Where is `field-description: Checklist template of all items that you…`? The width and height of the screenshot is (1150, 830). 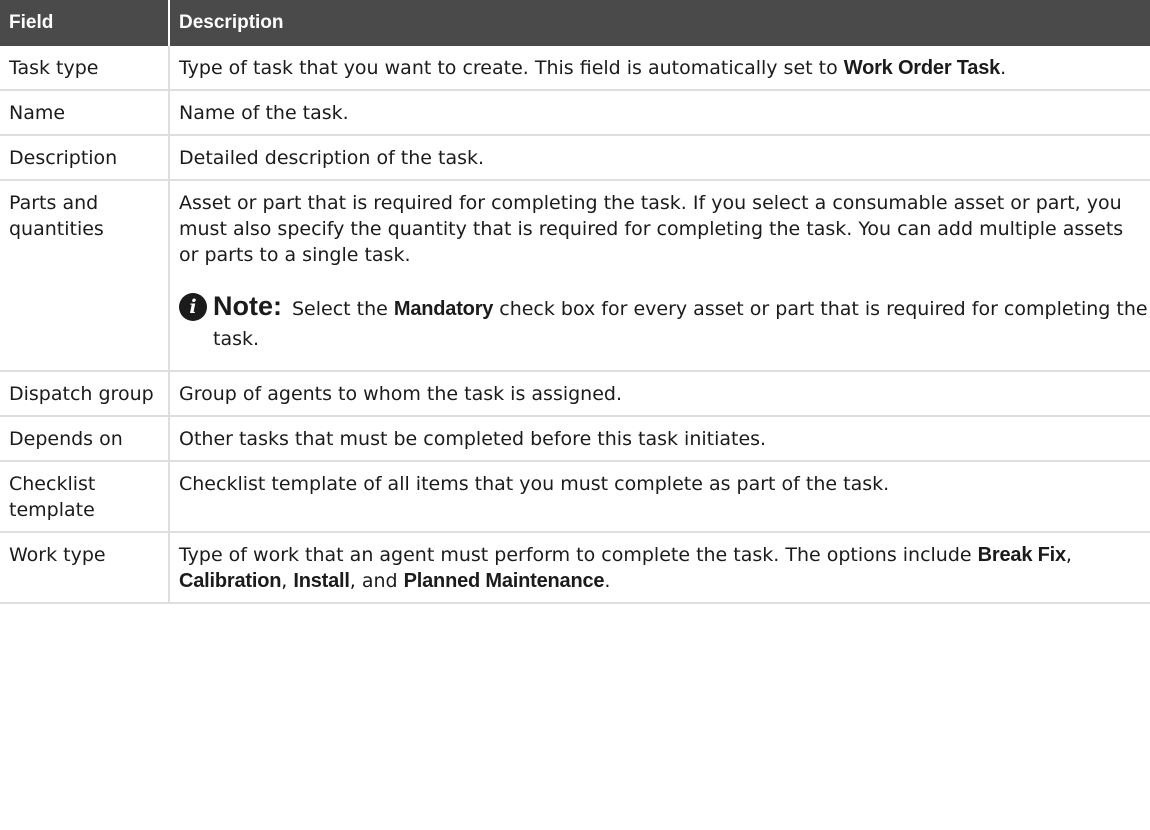 field-description: Checklist template of all items that you… is located at coordinates (659, 497).